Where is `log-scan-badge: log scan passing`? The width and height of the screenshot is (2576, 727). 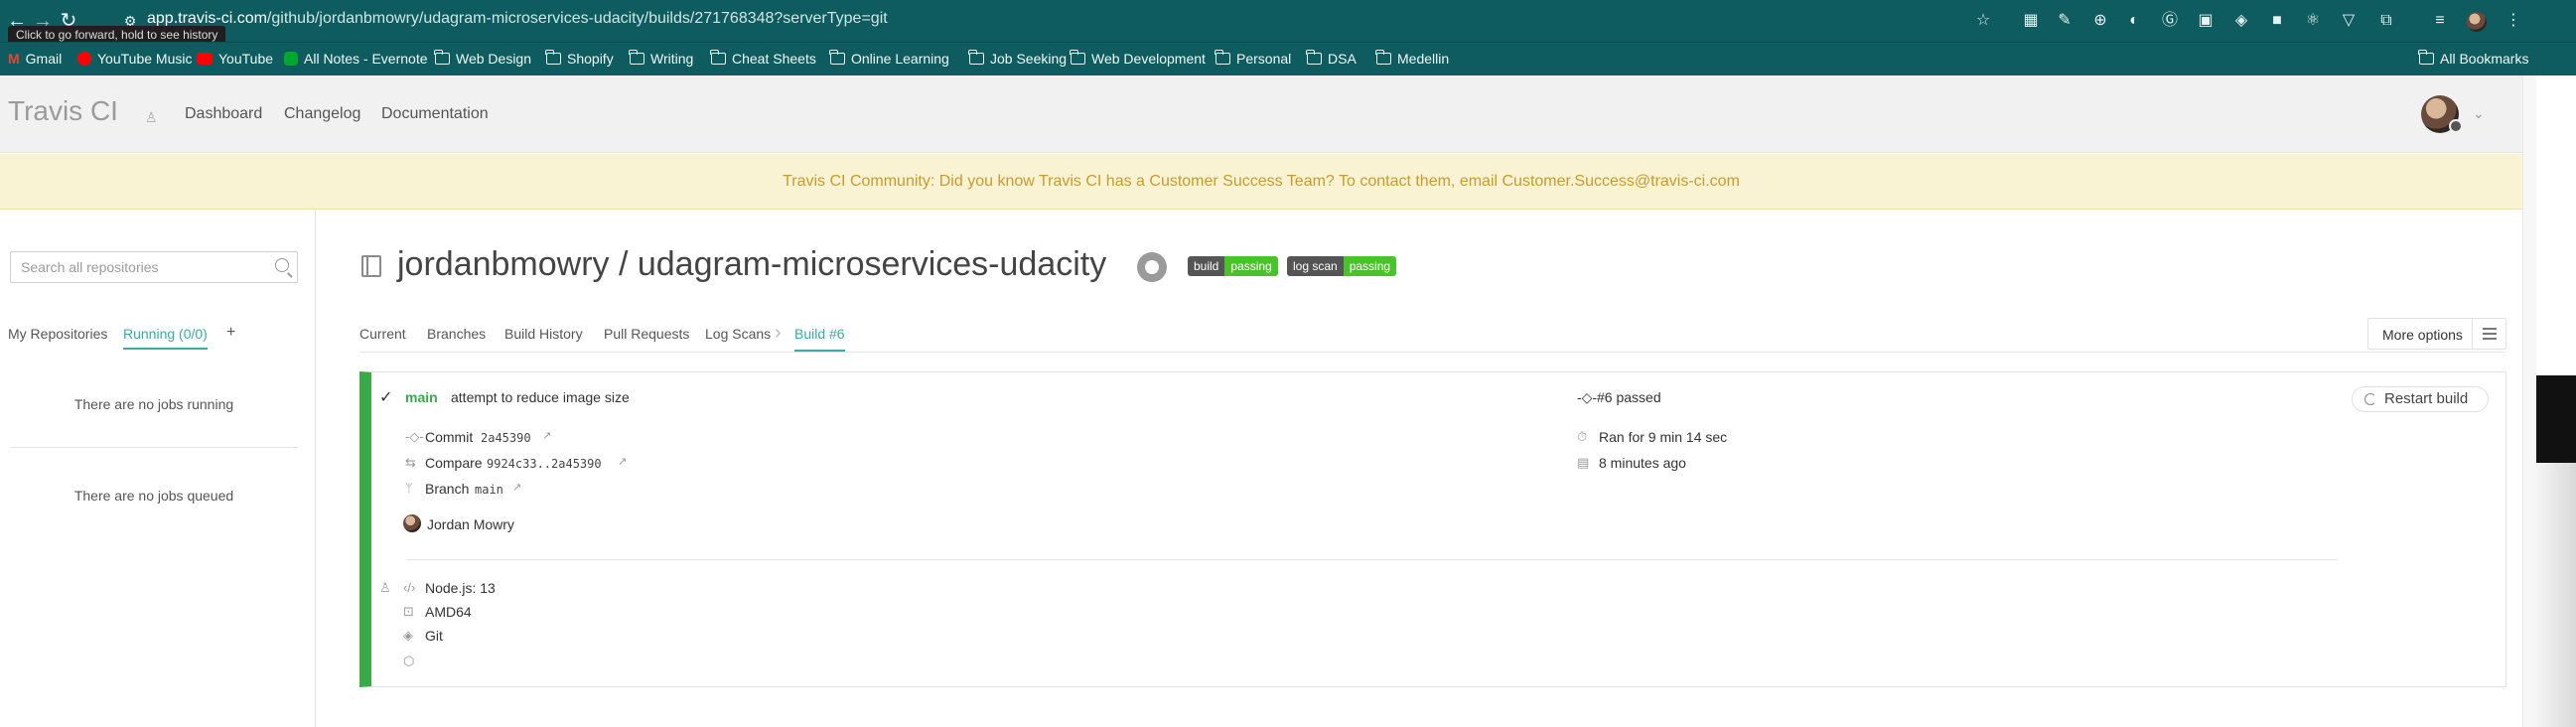 log-scan-badge: log scan passing is located at coordinates (1342, 266).